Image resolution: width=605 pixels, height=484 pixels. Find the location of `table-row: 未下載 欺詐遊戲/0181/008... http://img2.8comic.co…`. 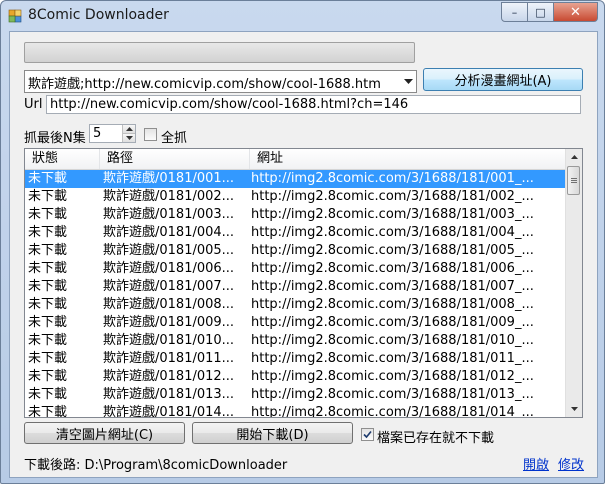

table-row: 未下載 欺詐遊戲/0181/008... http://img2.8comic.co… is located at coordinates (295, 305).